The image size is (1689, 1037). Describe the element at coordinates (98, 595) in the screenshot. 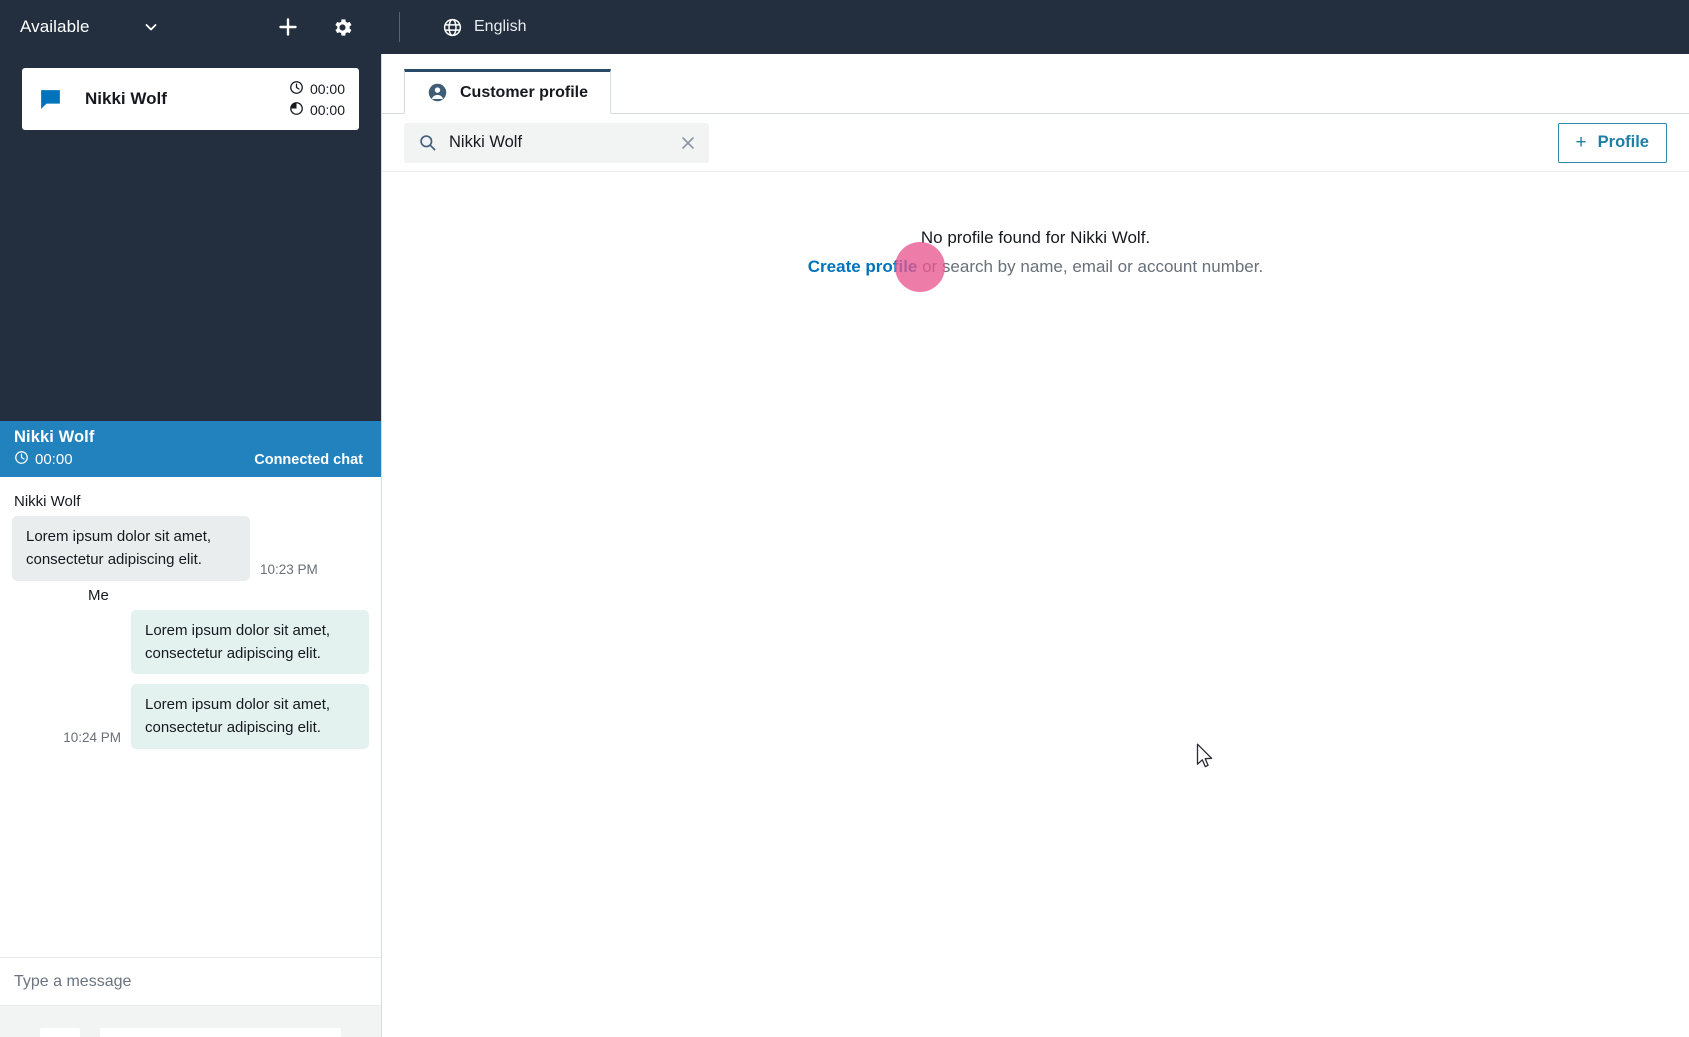

I see `message-author: Me` at that location.